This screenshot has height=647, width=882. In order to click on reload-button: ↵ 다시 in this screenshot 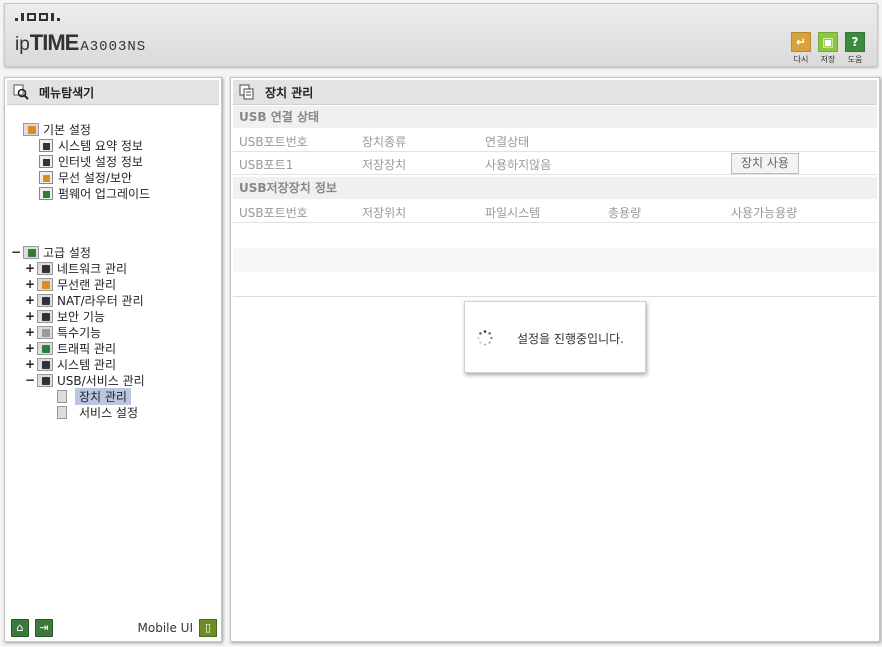, I will do `click(801, 48)`.